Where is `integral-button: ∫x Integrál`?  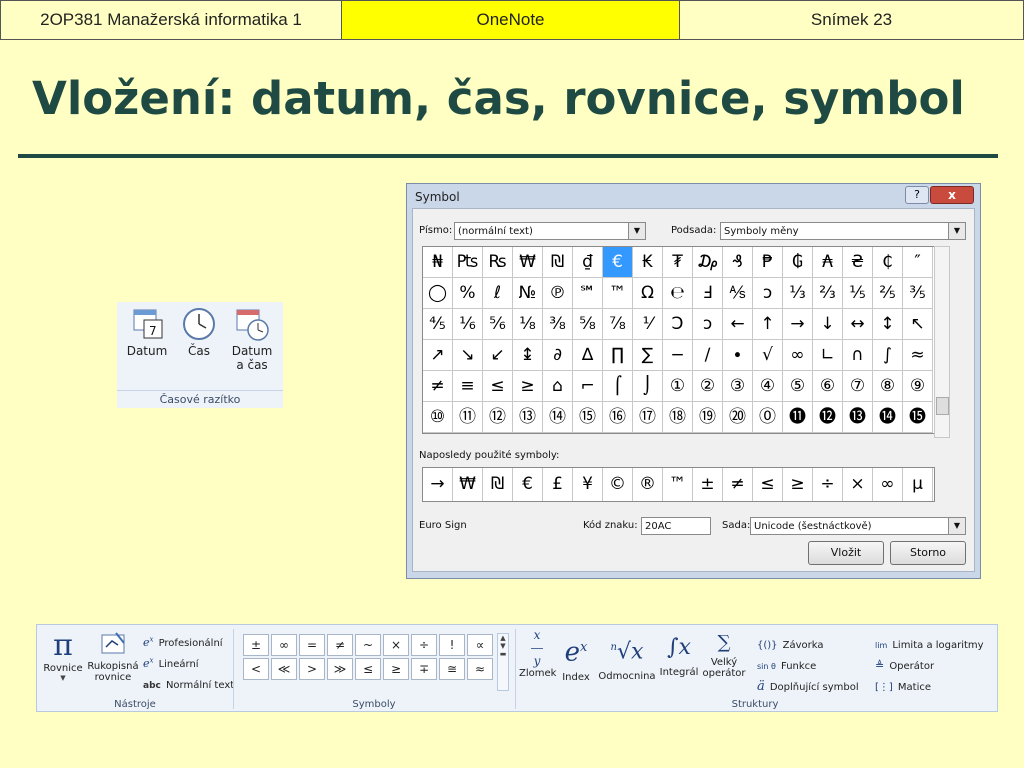
integral-button: ∫x Integrál is located at coordinates (679, 653).